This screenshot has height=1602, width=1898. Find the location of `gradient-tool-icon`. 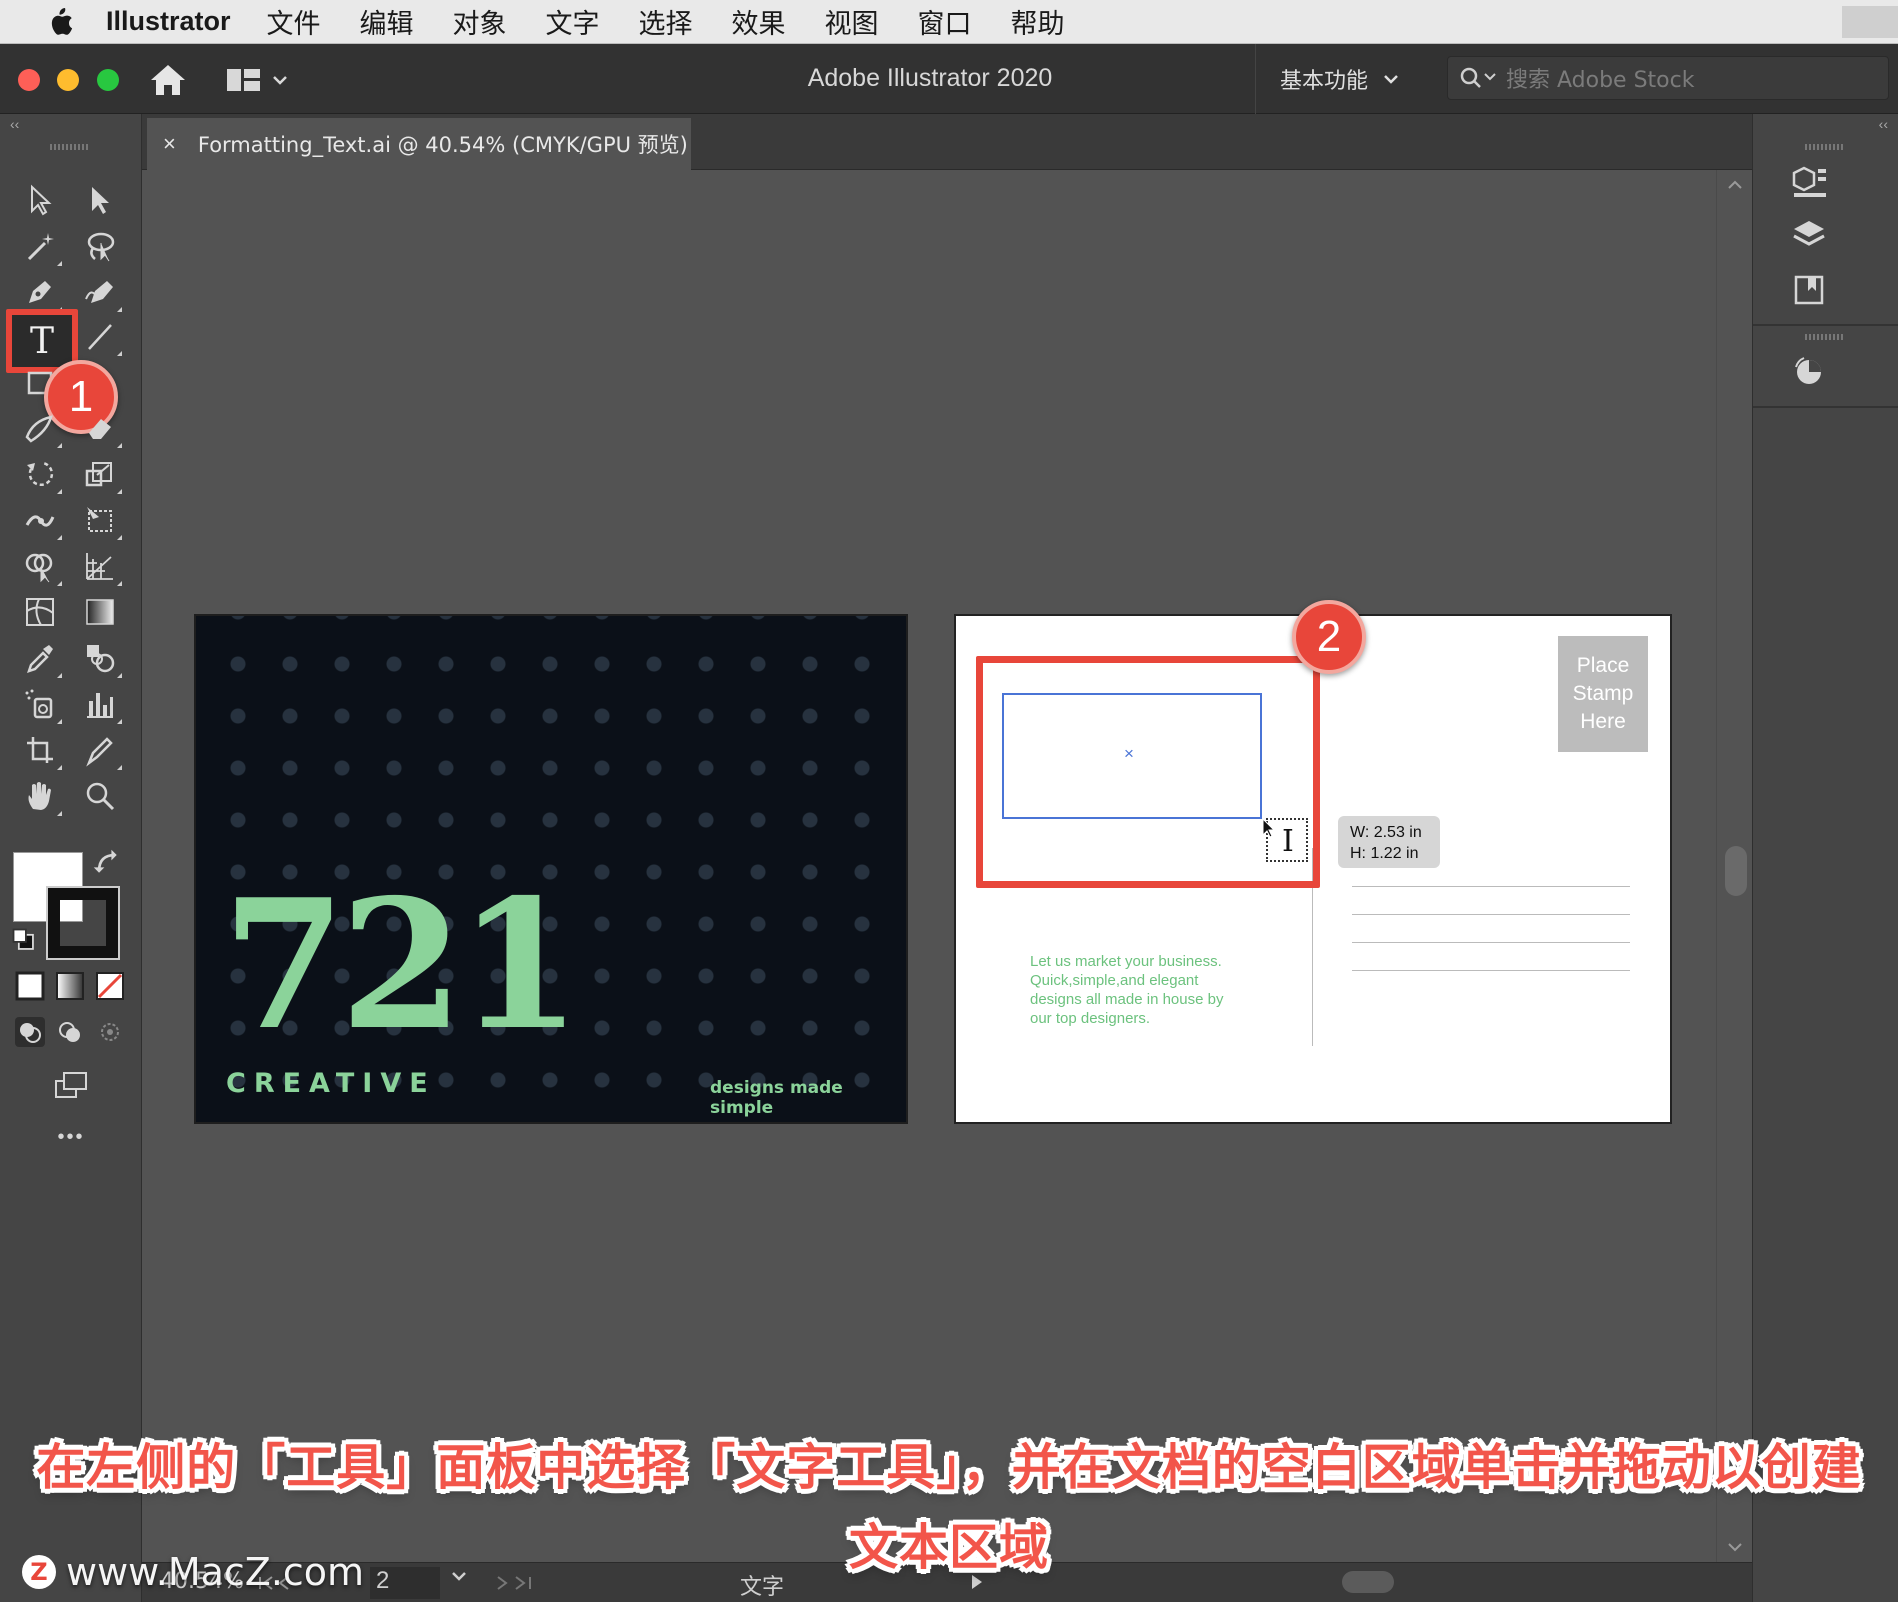

gradient-tool-icon is located at coordinates (100, 612).